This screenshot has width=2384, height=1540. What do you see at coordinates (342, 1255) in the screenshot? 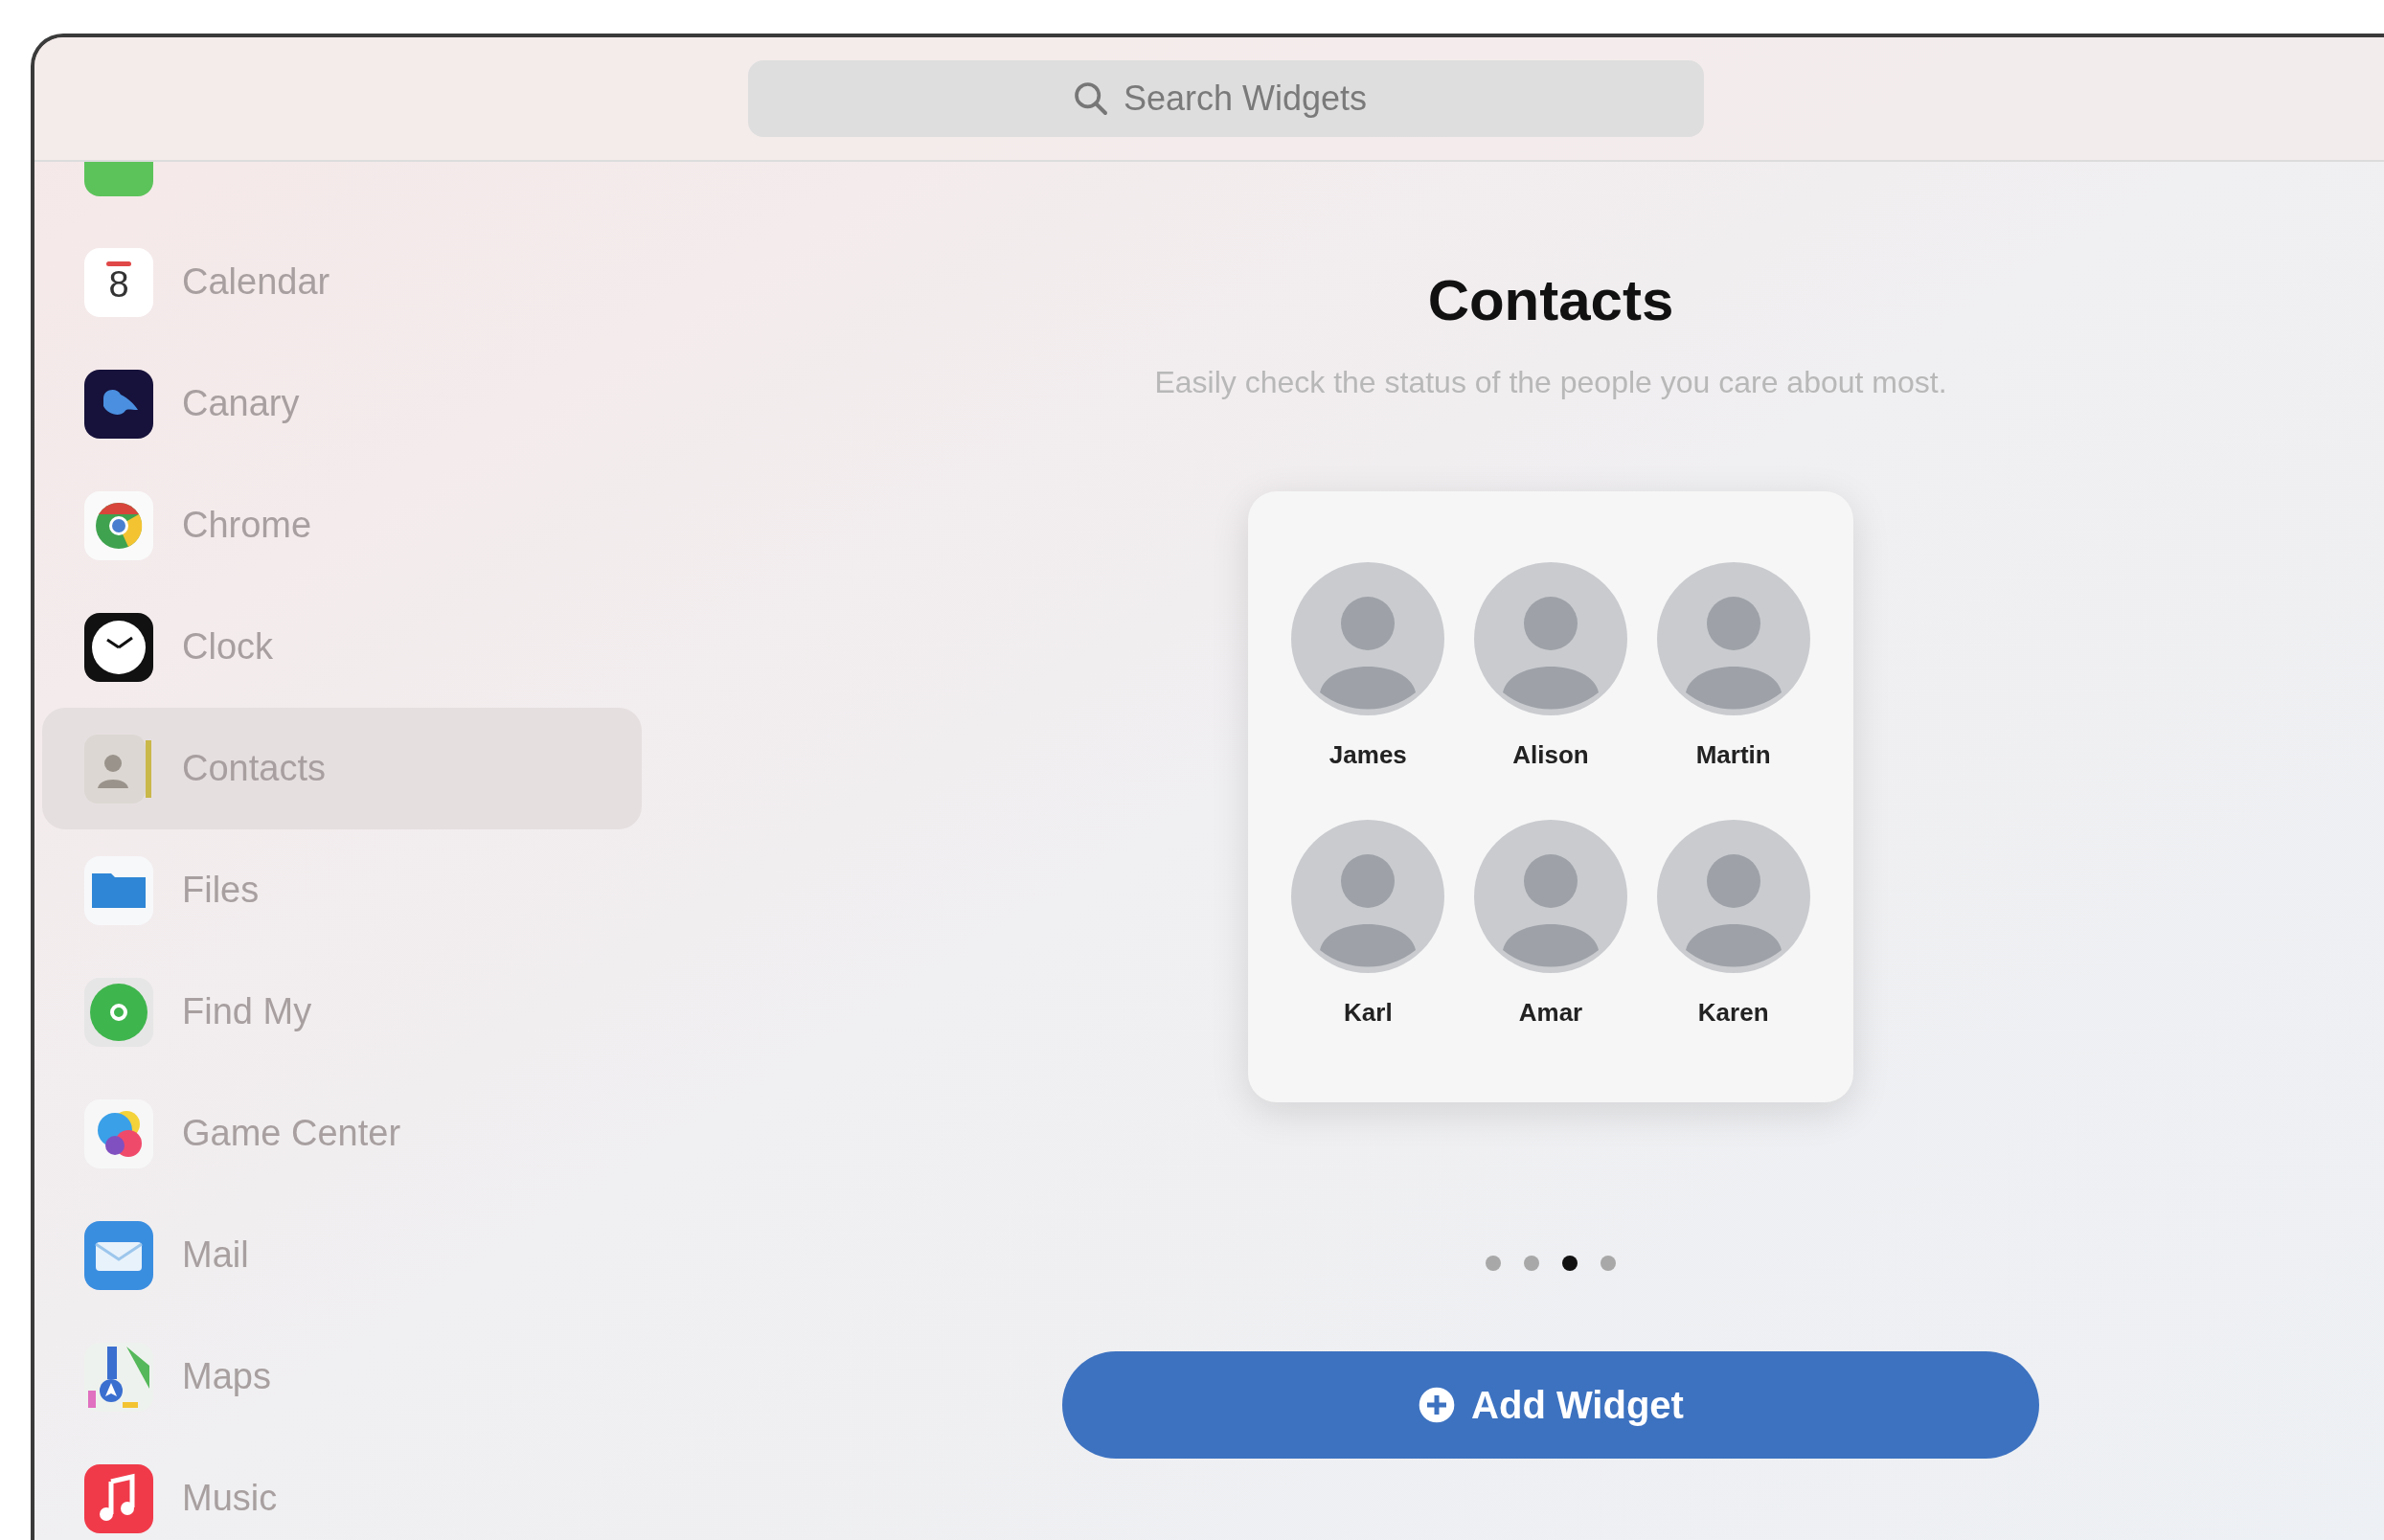
I see `sidebar-item: Mail` at bounding box center [342, 1255].